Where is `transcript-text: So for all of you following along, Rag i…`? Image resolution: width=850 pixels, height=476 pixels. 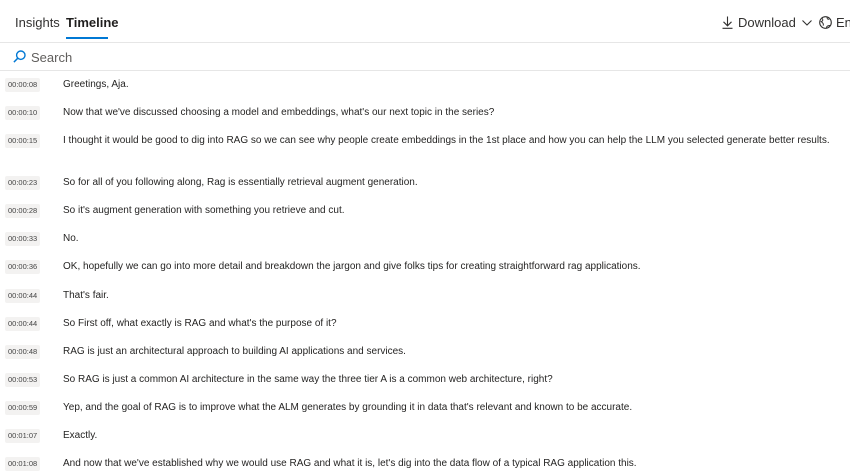 transcript-text: So for all of you following along, Rag i… is located at coordinates (240, 182).